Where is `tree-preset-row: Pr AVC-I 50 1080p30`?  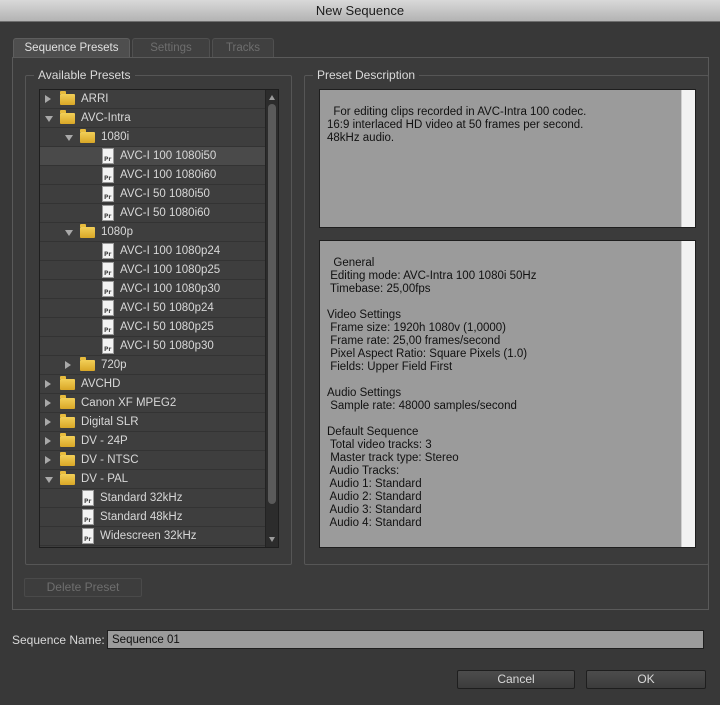 tree-preset-row: Pr AVC-I 50 1080p30 is located at coordinates (153, 346).